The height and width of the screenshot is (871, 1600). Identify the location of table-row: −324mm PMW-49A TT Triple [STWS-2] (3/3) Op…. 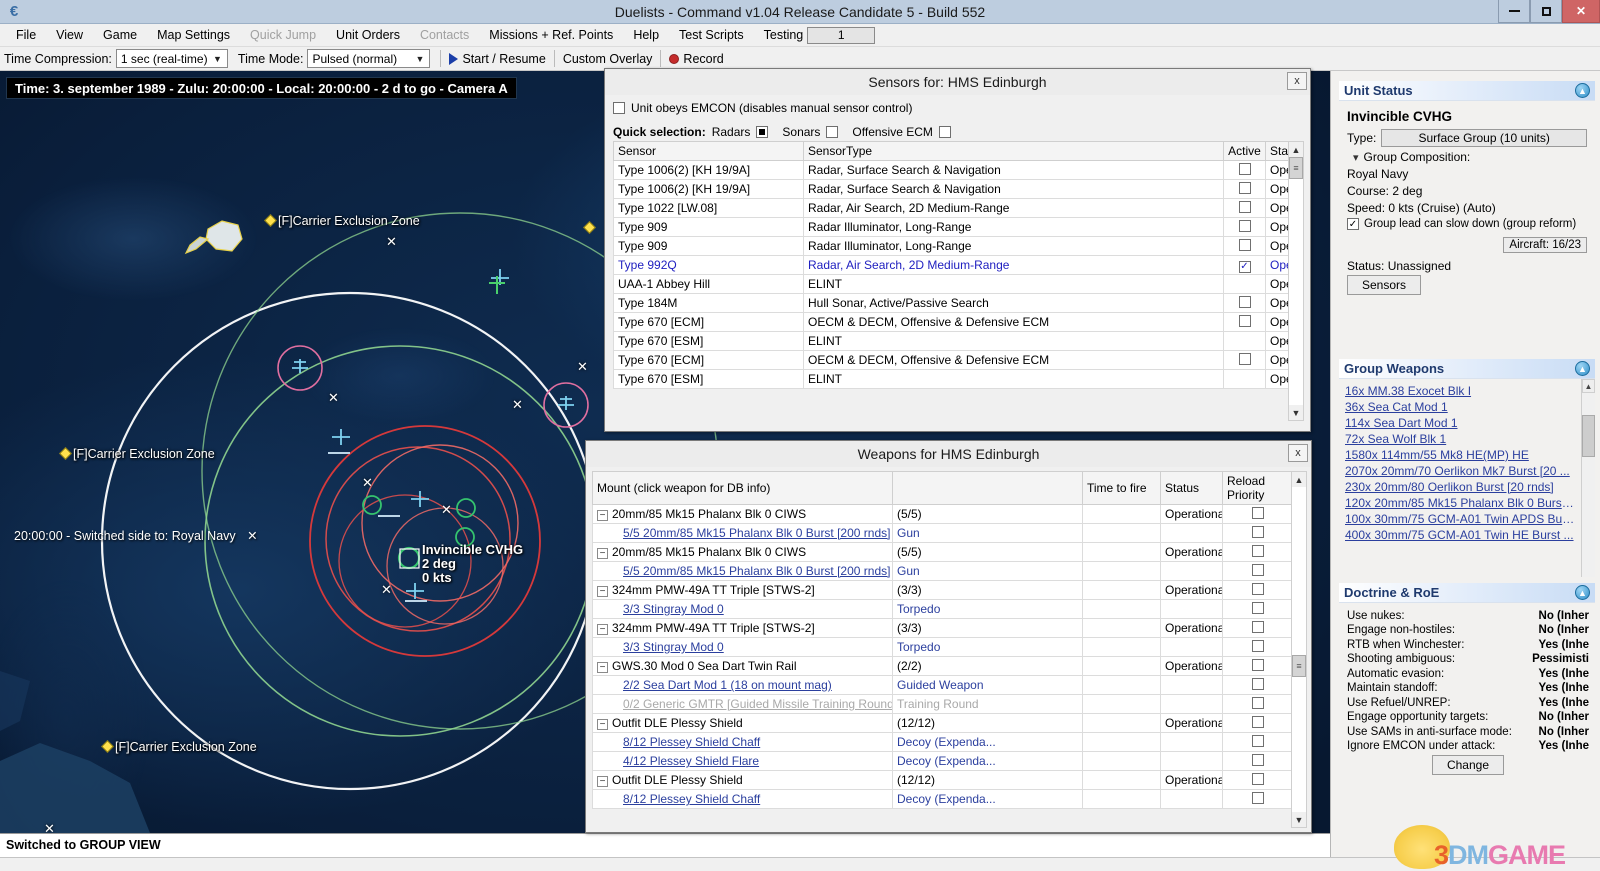
(941, 590).